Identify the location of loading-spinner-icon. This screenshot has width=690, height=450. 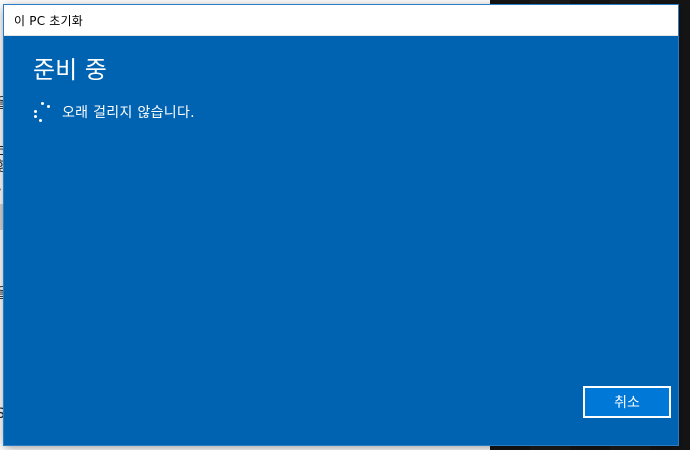
(43, 112).